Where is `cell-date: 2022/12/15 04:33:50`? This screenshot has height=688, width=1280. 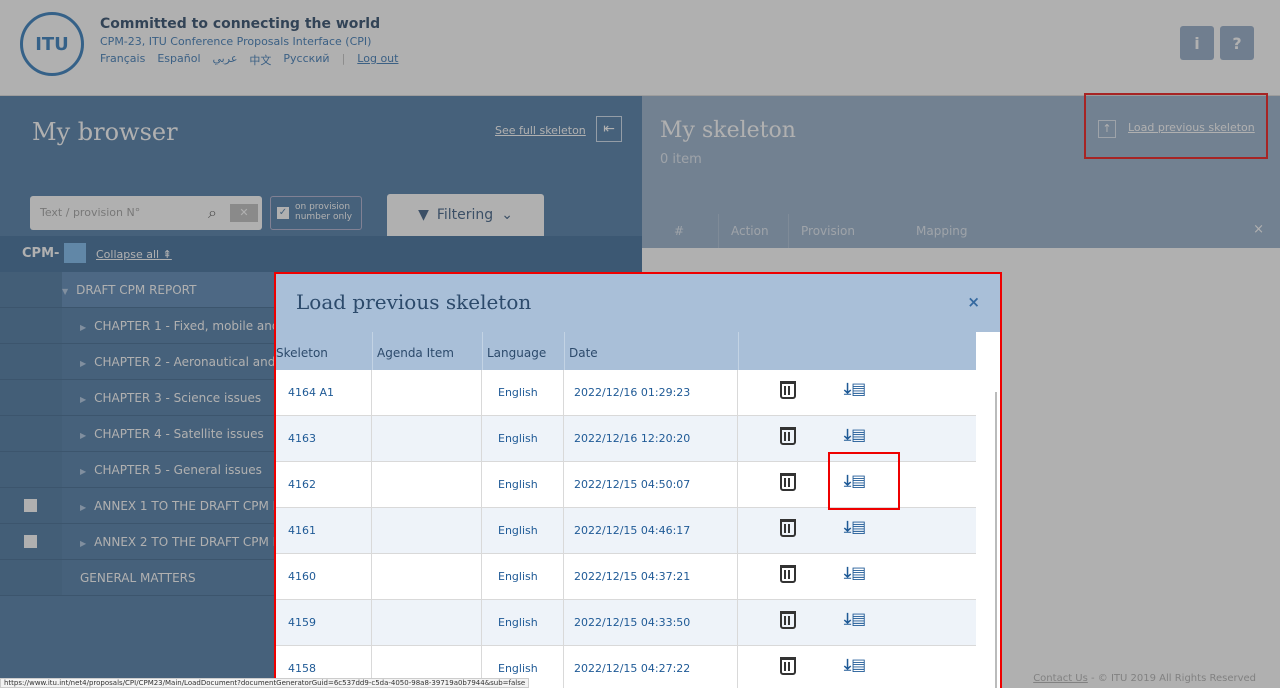 cell-date: 2022/12/15 04:33:50 is located at coordinates (651, 623).